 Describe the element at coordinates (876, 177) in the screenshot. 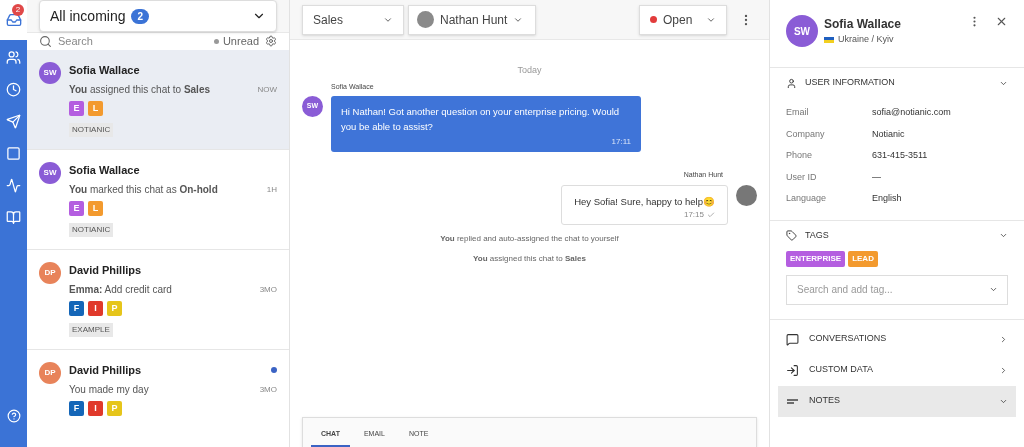

I see `field-value: —` at that location.